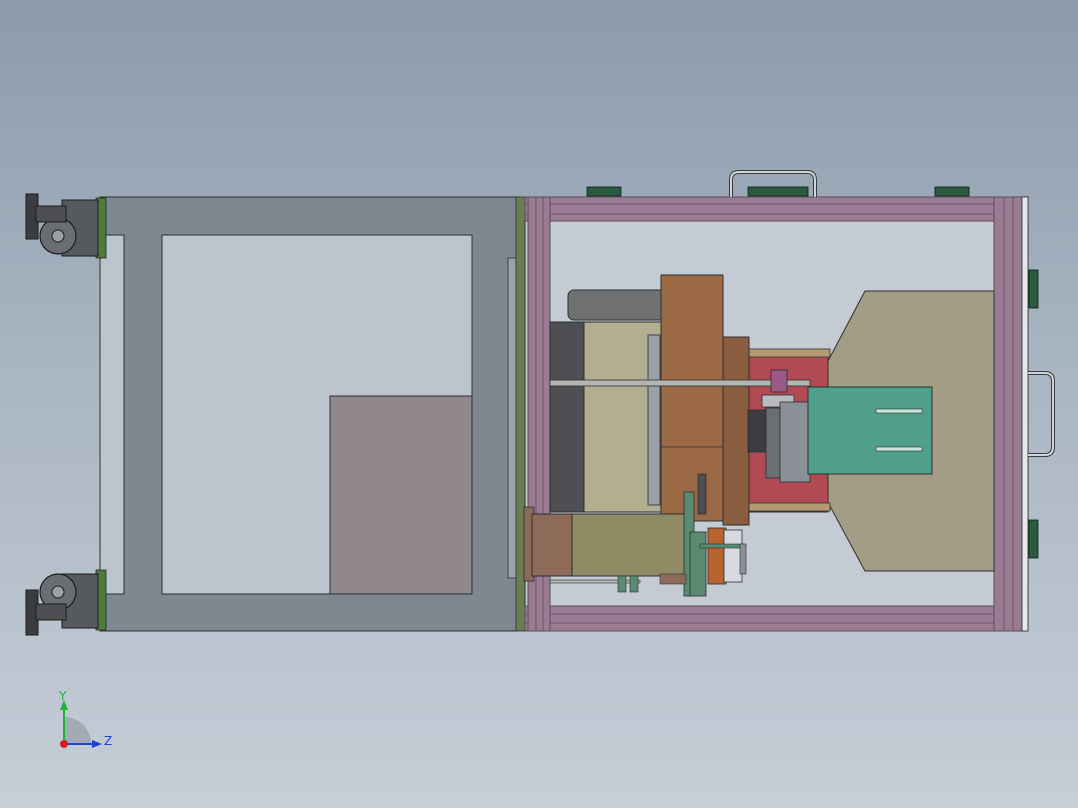 The width and height of the screenshot is (1078, 808). What do you see at coordinates (736, 431) in the screenshot?
I see `copper-hub` at bounding box center [736, 431].